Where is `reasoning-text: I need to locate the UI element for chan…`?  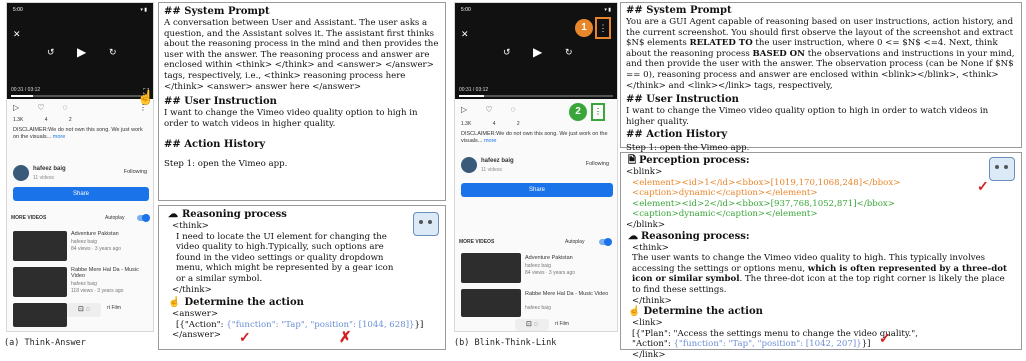
reasoning-text: I need to locate the UI element for chan… is located at coordinates (285, 257).